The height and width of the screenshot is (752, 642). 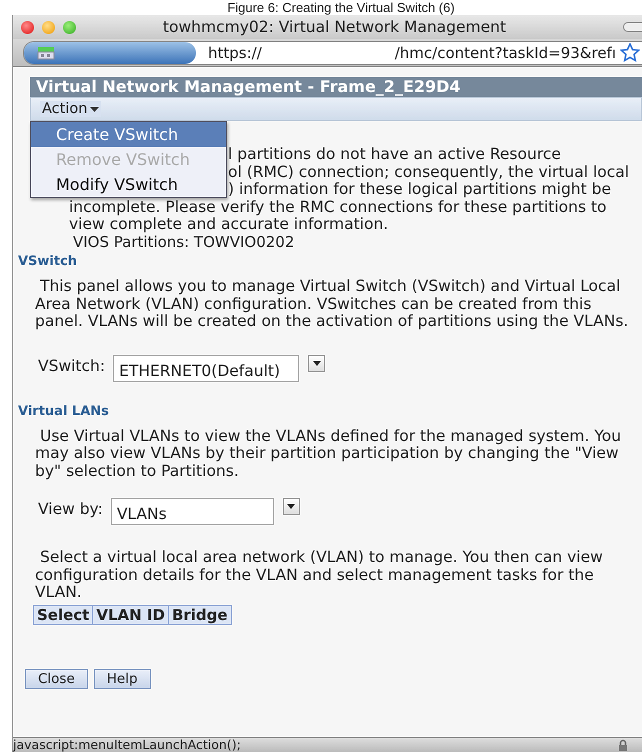 I want to click on pill-button, so click(x=632, y=27).